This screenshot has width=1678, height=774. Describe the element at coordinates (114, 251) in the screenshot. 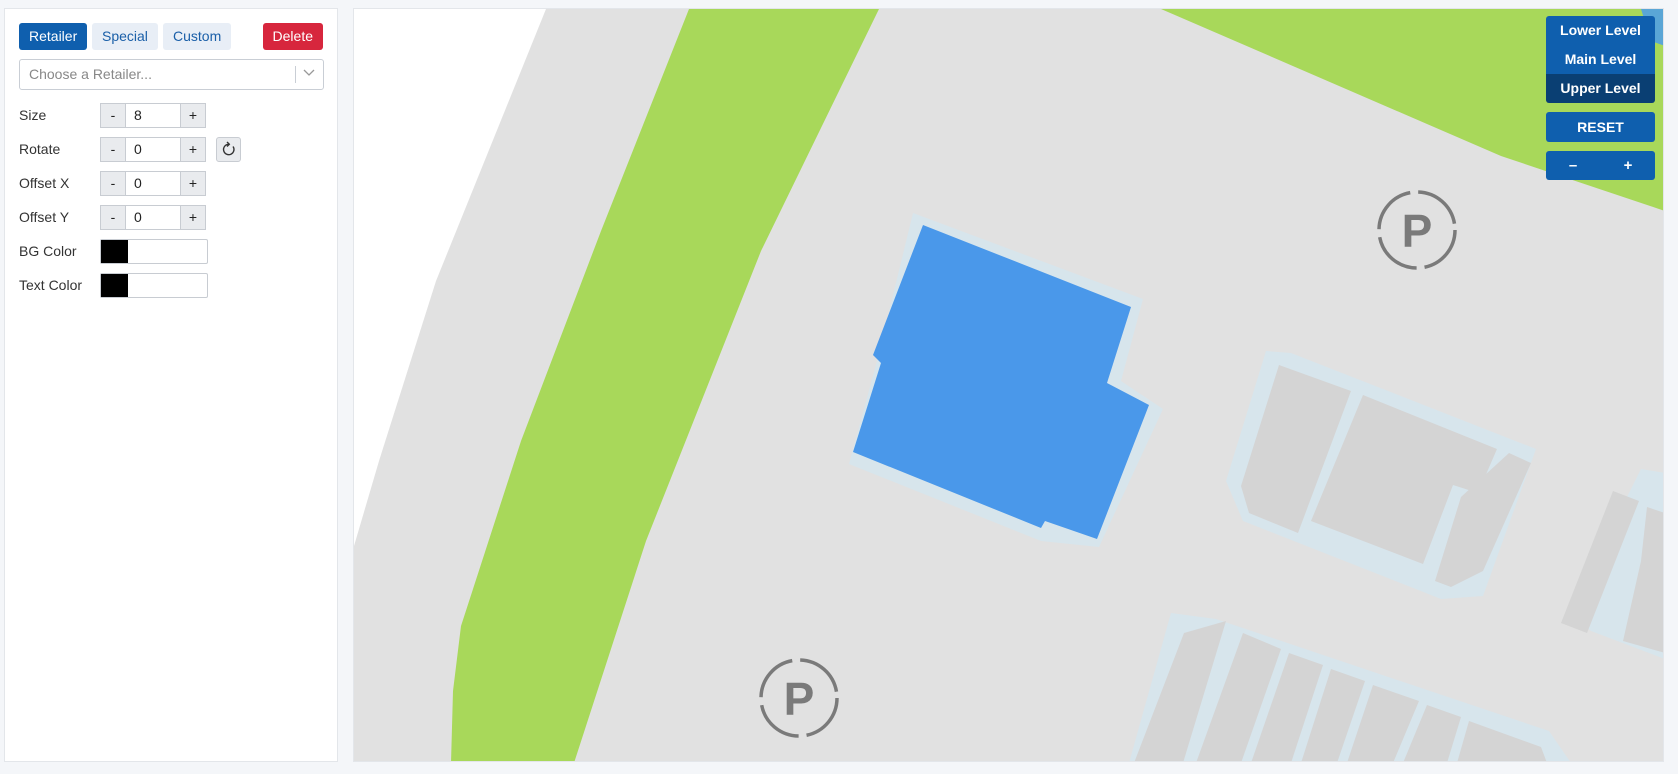

I see `bg-color-swatch` at that location.